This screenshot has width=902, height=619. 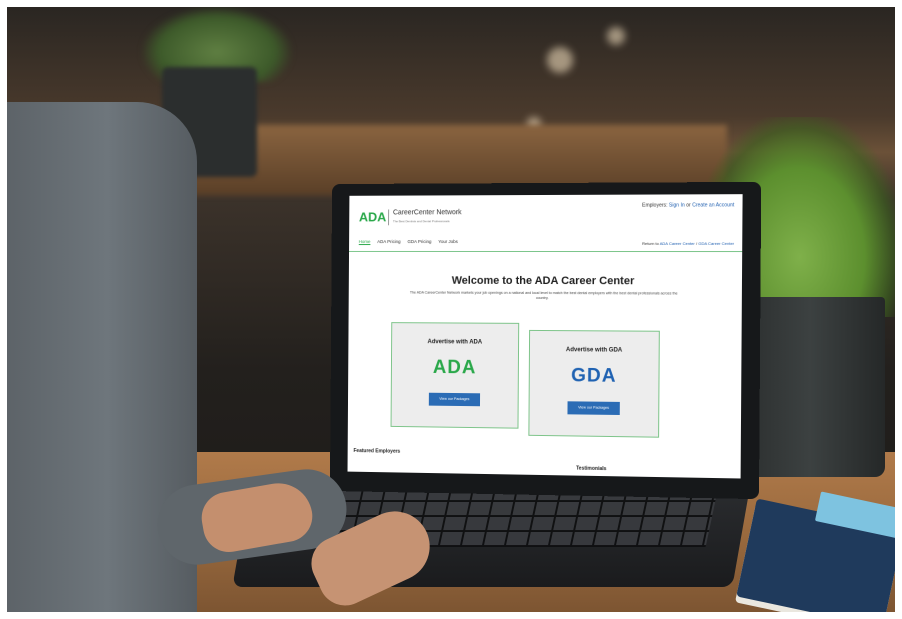 What do you see at coordinates (677, 243) in the screenshot?
I see `ada-career-center-link: ADA Career Center` at bounding box center [677, 243].